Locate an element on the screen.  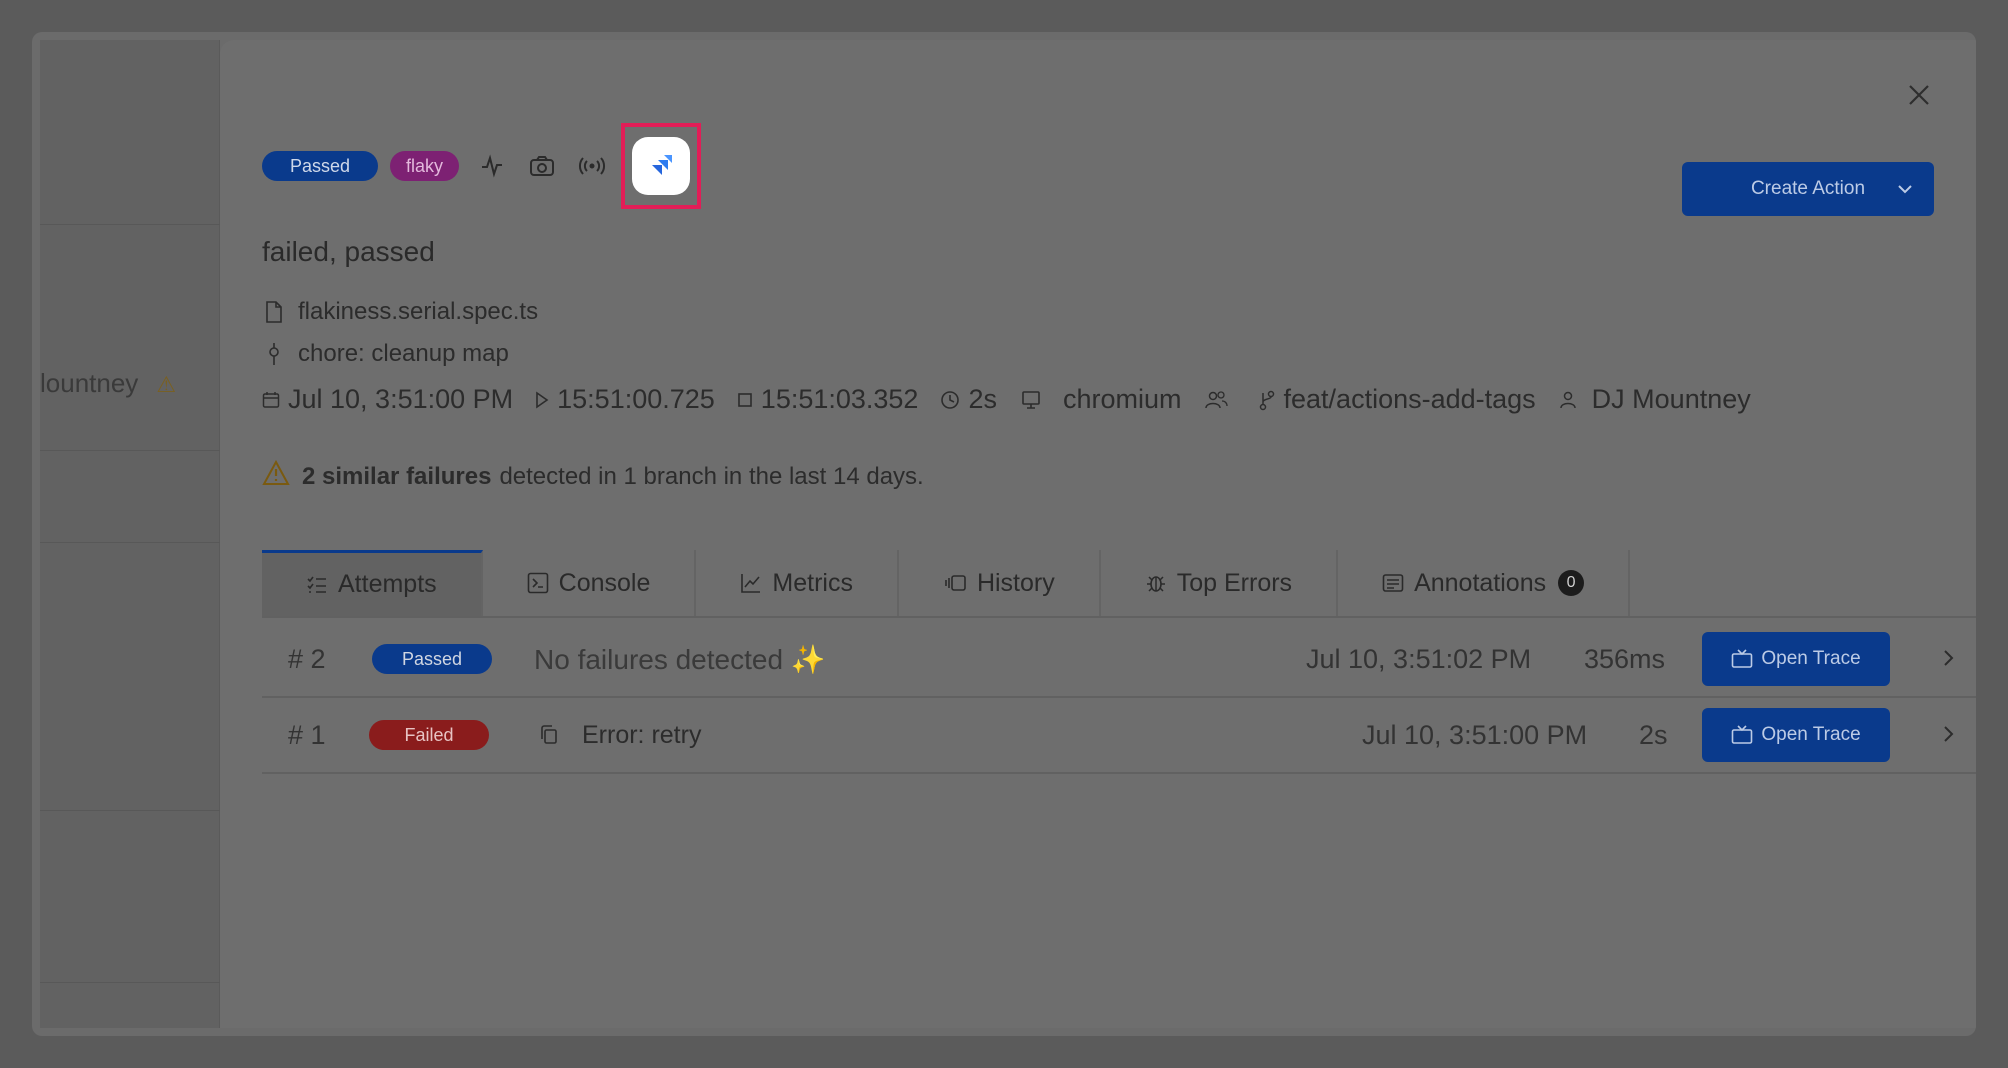
branch-item: feat/actions-add-tags is located at coordinates (1397, 399).